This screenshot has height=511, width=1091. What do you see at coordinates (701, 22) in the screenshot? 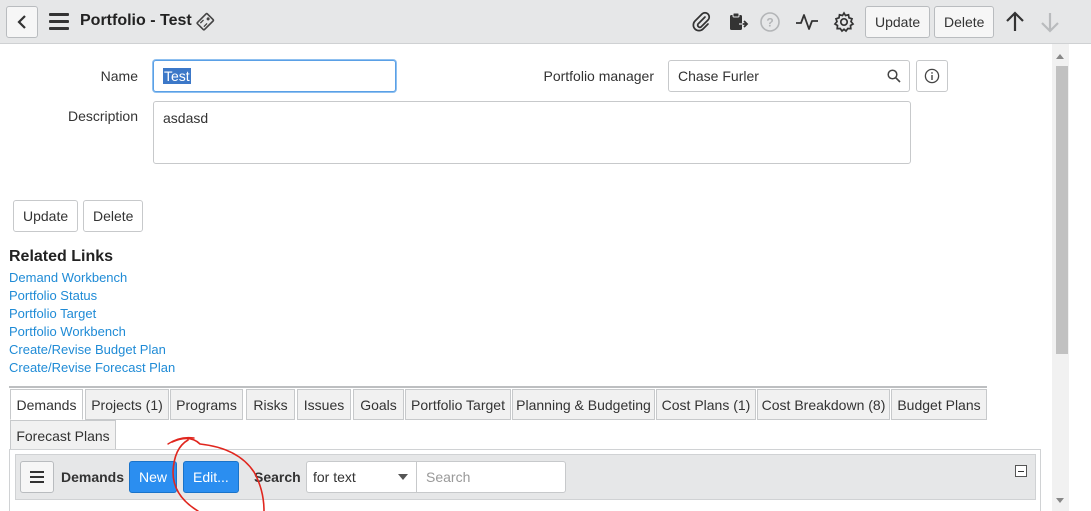
I see `paperclip-icon` at bounding box center [701, 22].